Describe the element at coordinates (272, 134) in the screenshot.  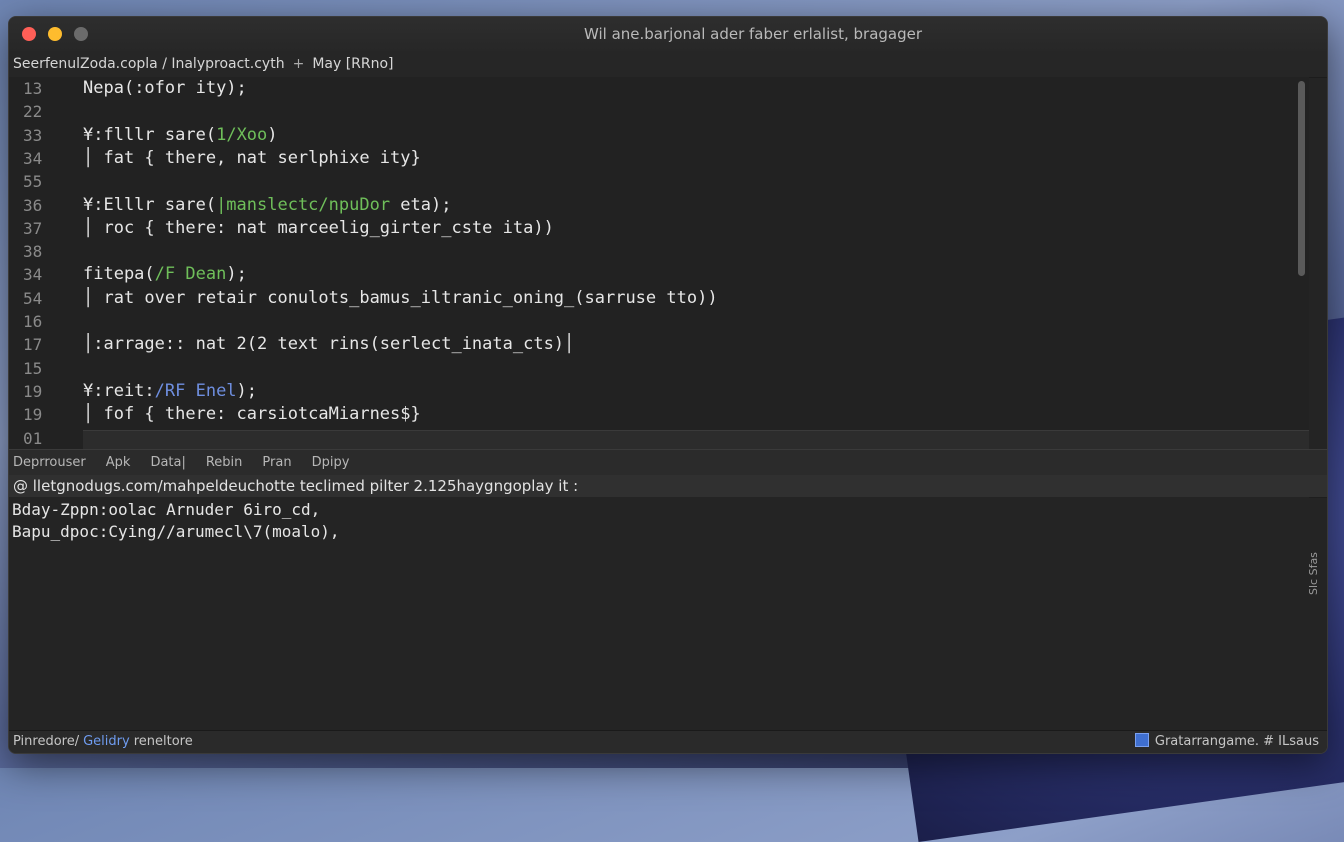
I see `code-token: )` at that location.